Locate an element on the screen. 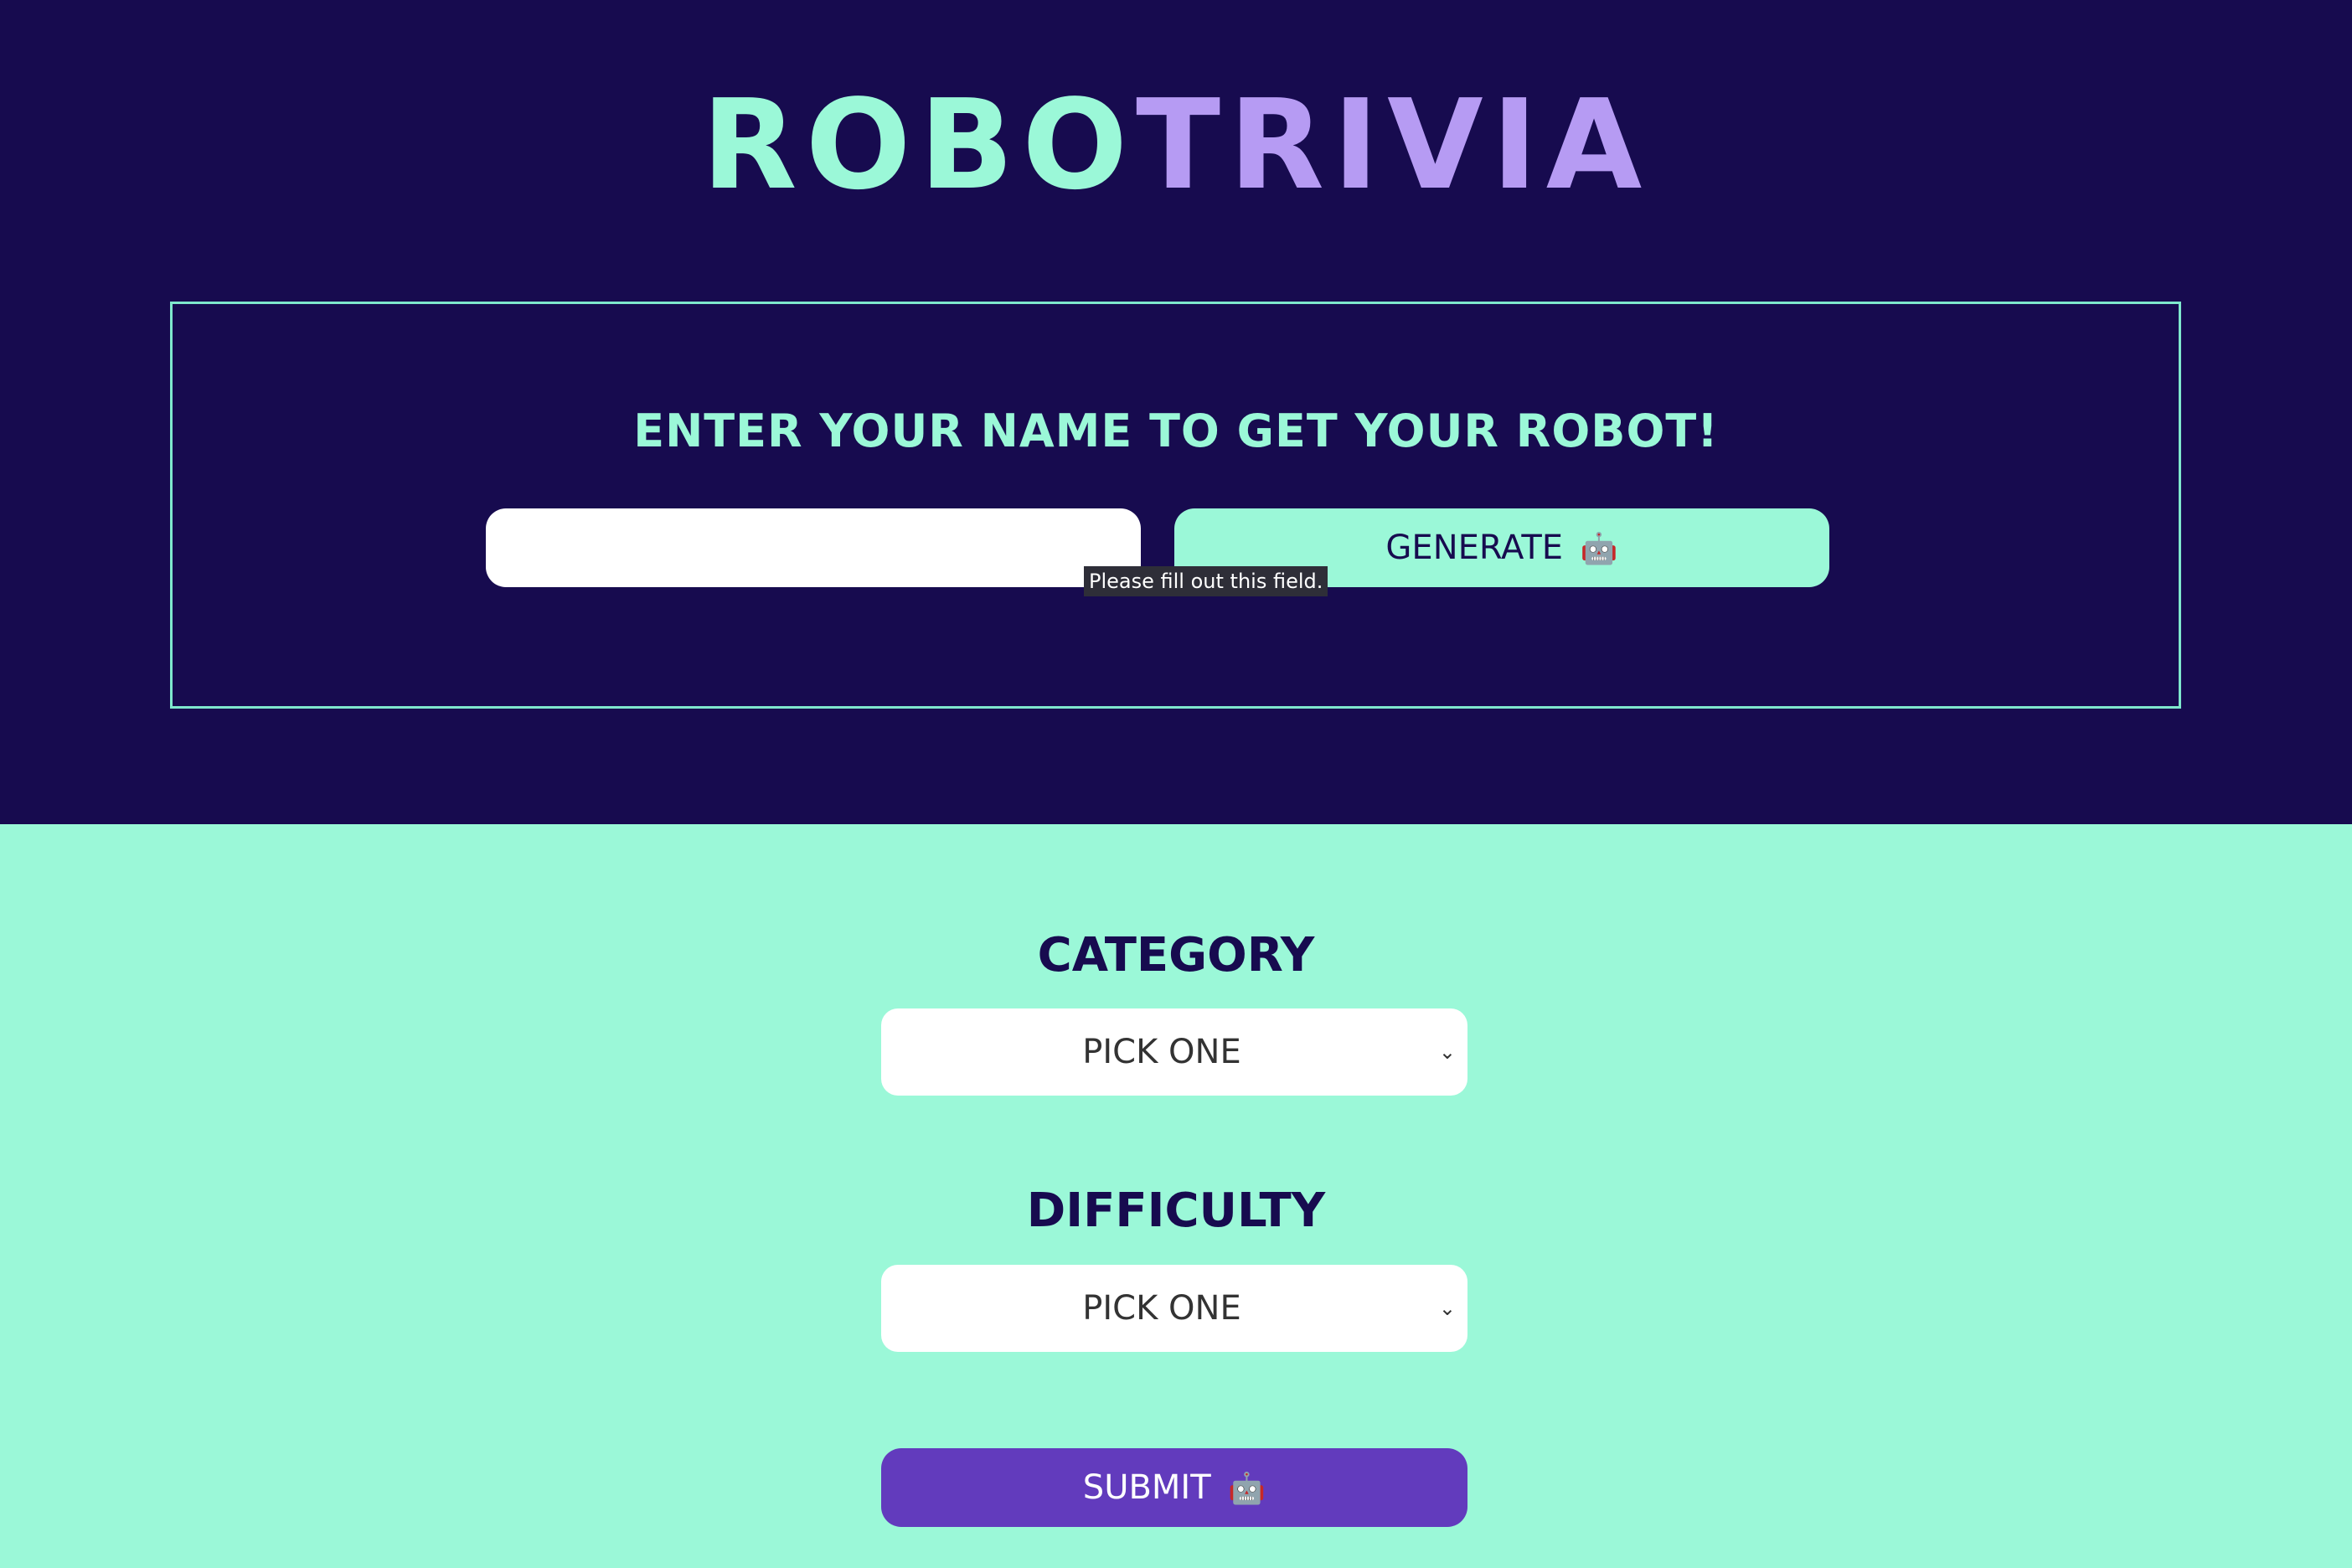  app-title: ROBOTRIVIA is located at coordinates (1176, 145).